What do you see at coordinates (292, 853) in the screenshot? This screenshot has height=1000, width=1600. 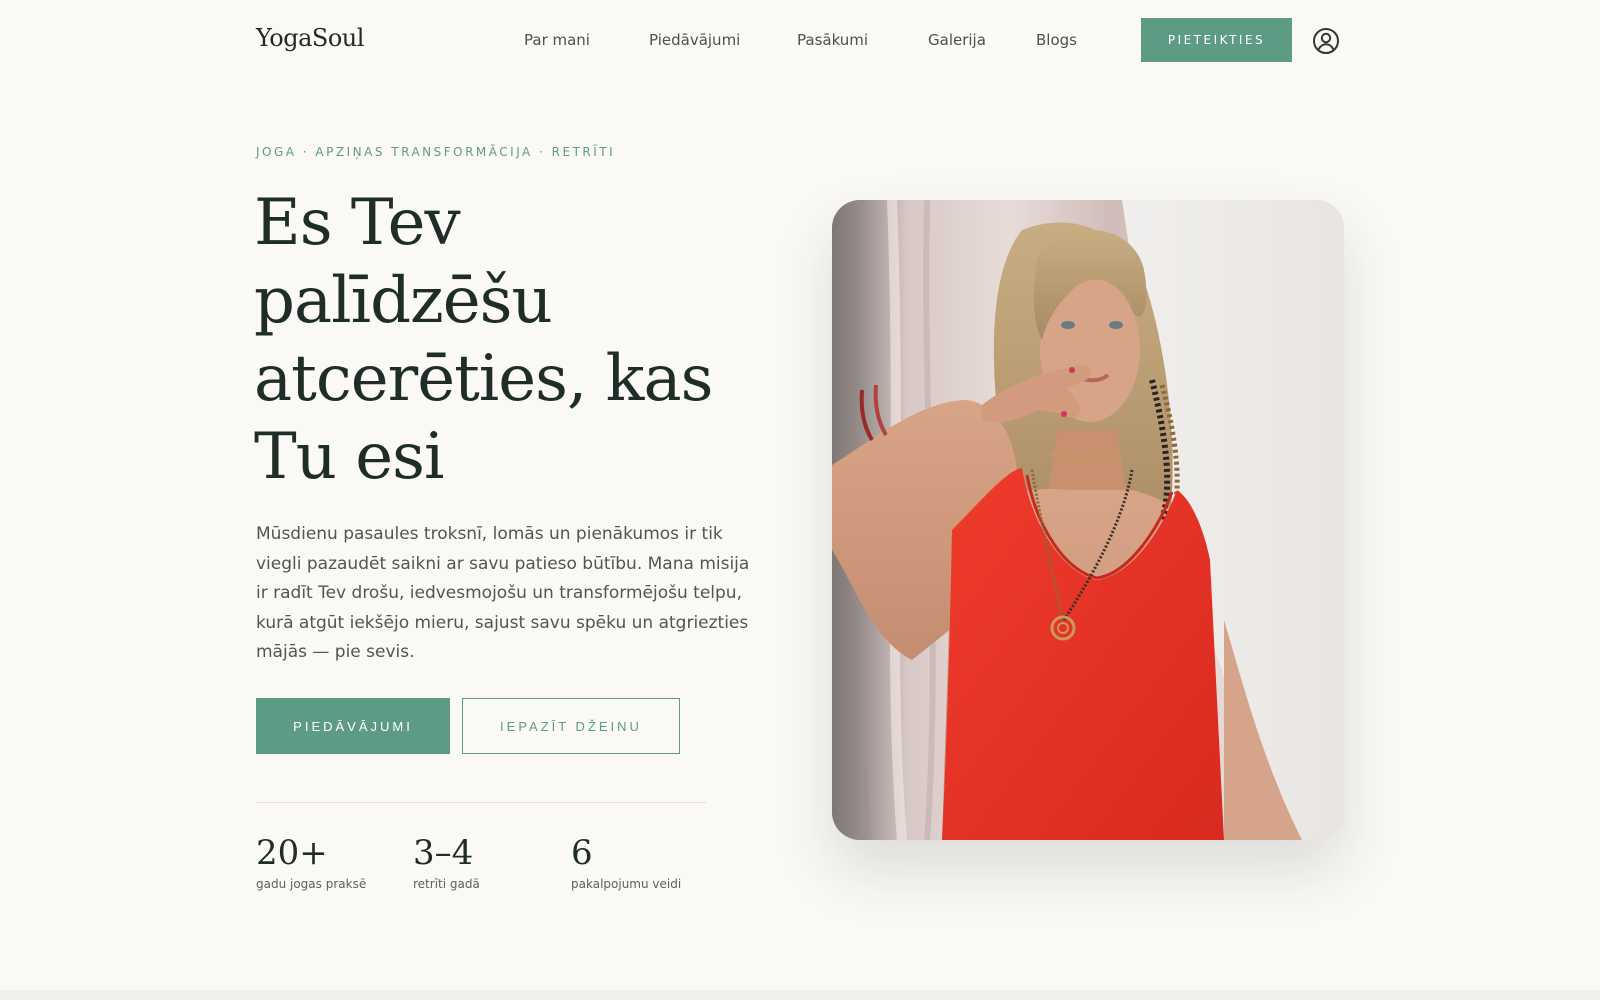 I see `stat-value: 20+` at bounding box center [292, 853].